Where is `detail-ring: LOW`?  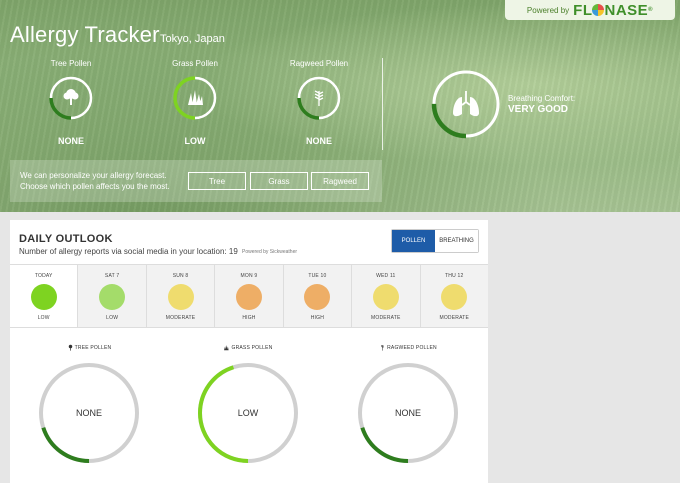 detail-ring: LOW is located at coordinates (248, 413).